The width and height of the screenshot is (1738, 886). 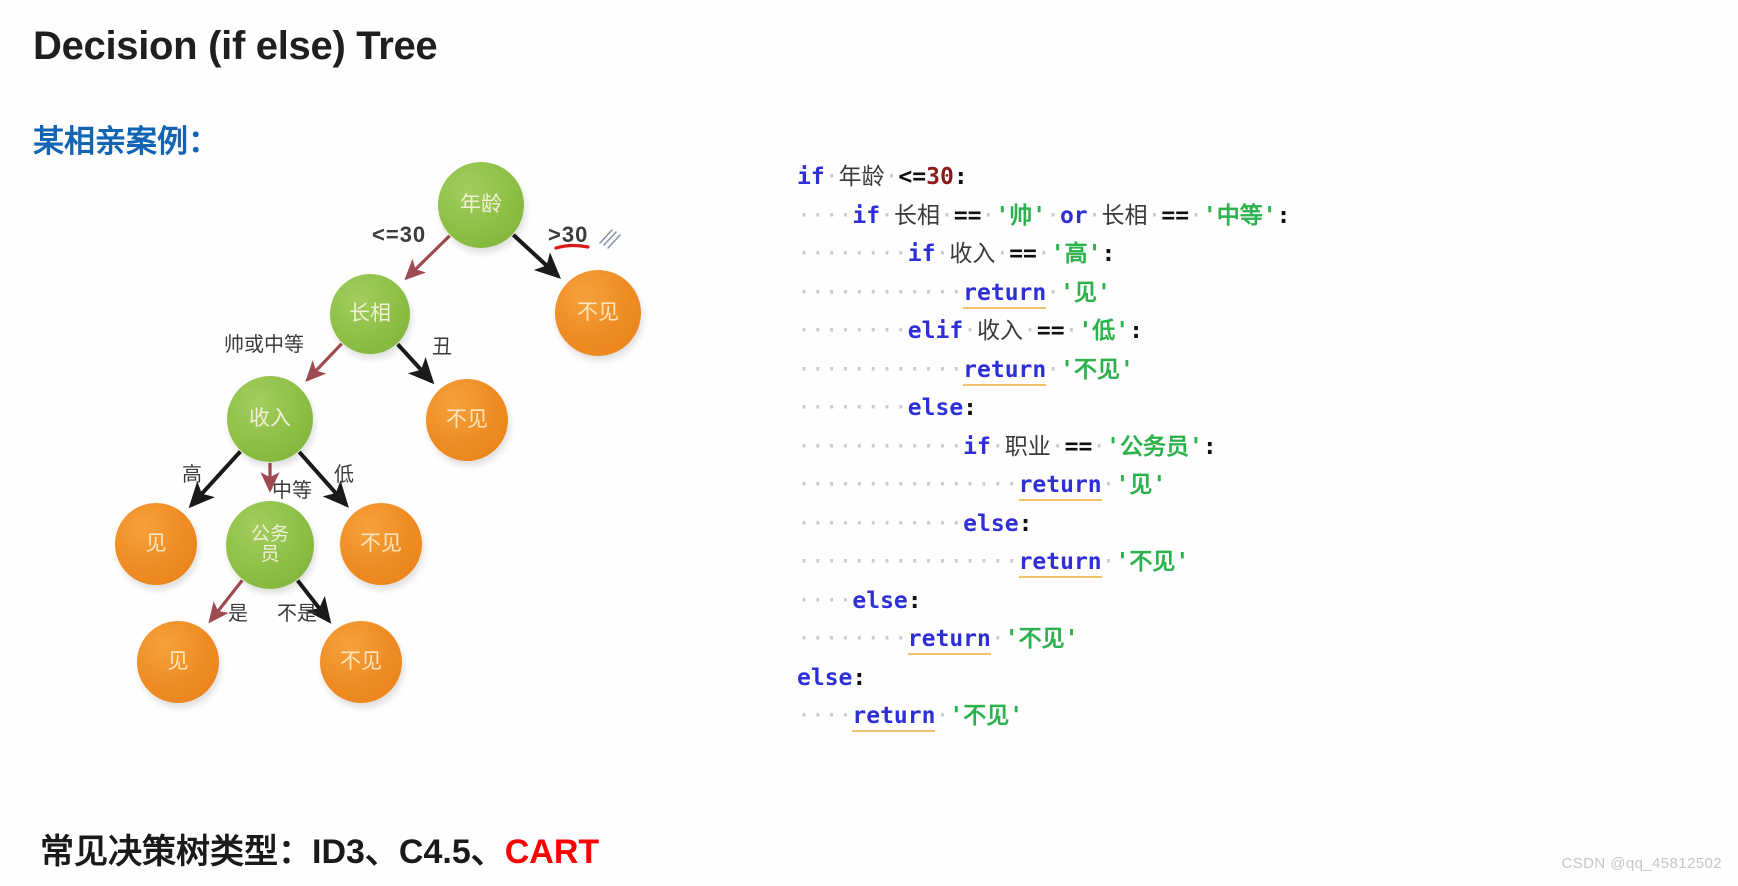 I want to click on edge-label-income-civil: 中等, so click(x=292, y=491).